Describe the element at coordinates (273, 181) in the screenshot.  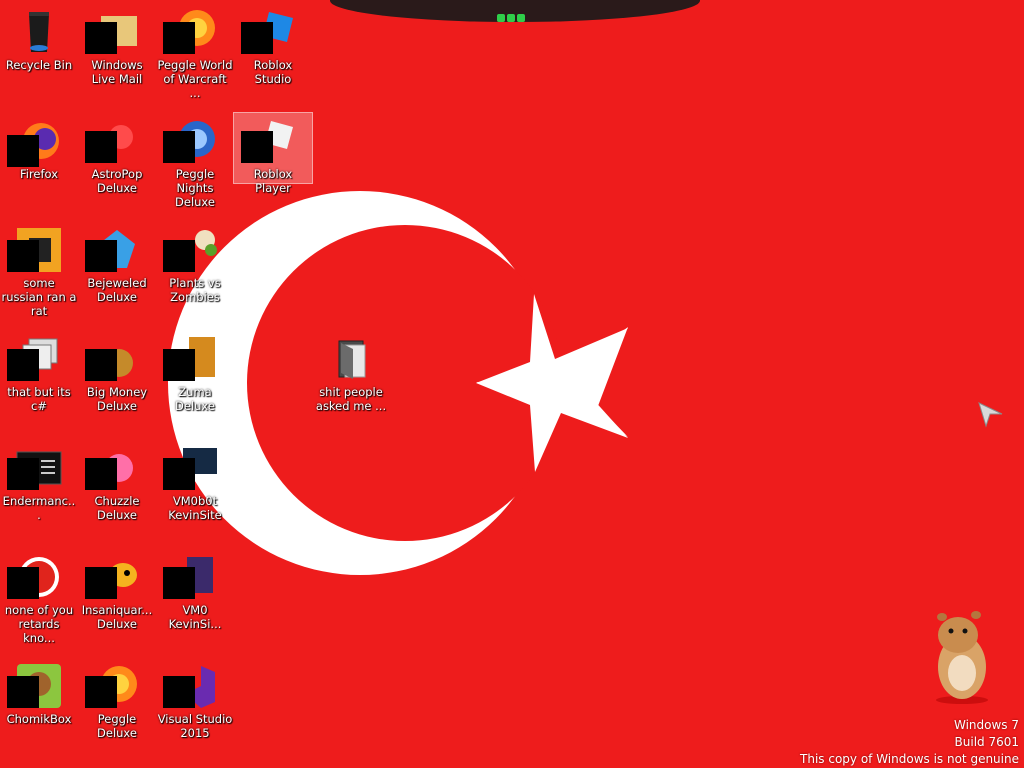
I see `icon-label: Roblox Player` at that location.